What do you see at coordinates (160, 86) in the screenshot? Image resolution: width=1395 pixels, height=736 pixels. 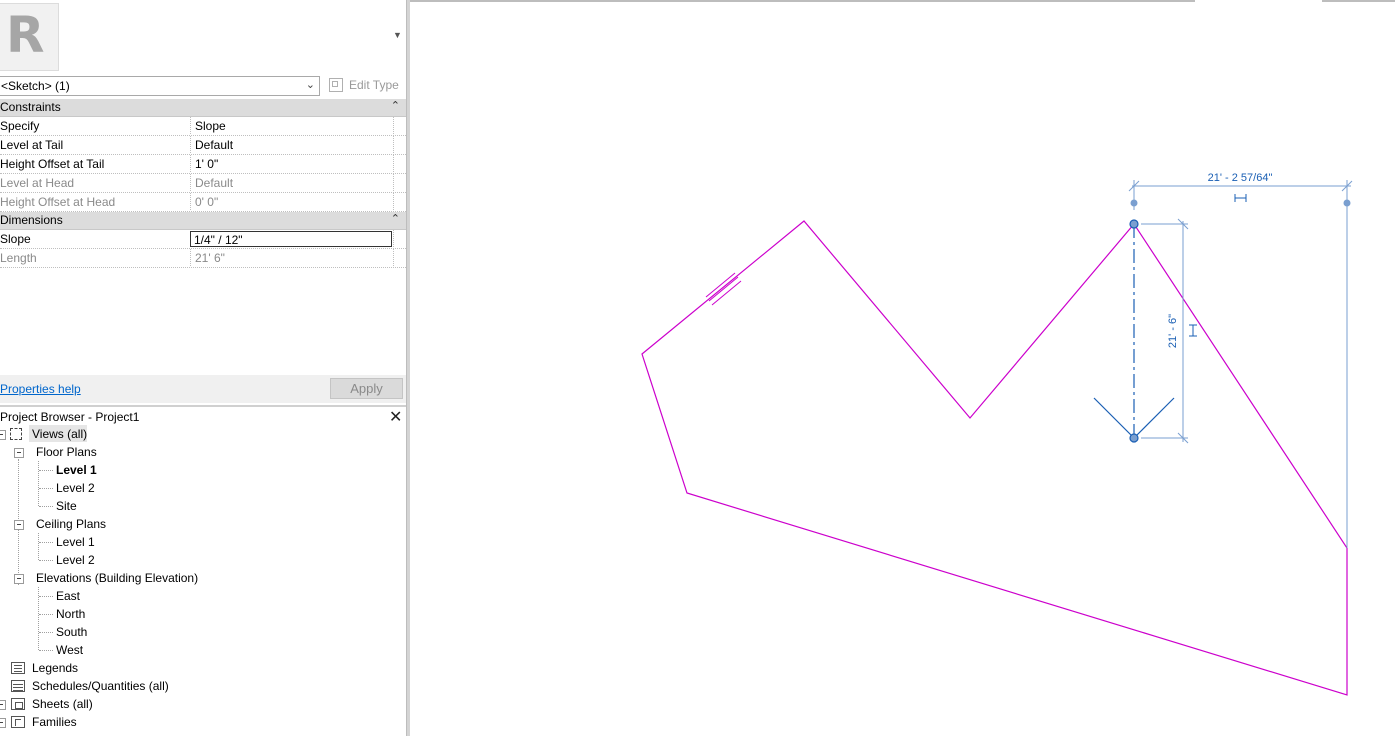 I see `instance-filter-dropdown: <Sketch> (1) ⌄` at bounding box center [160, 86].